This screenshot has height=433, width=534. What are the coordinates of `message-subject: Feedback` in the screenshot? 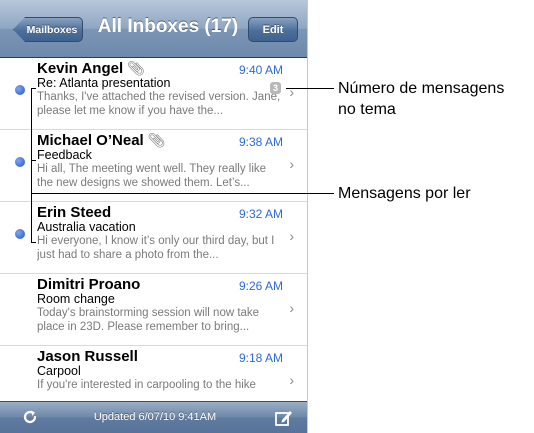 It's located at (64, 155).